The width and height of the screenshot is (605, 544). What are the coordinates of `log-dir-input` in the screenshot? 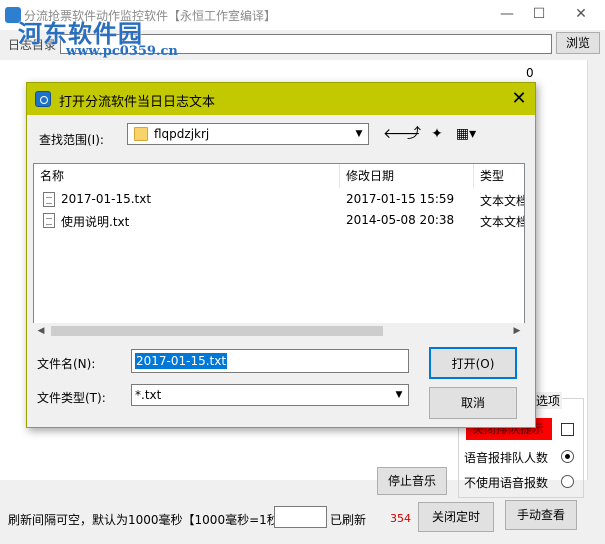 It's located at (306, 44).